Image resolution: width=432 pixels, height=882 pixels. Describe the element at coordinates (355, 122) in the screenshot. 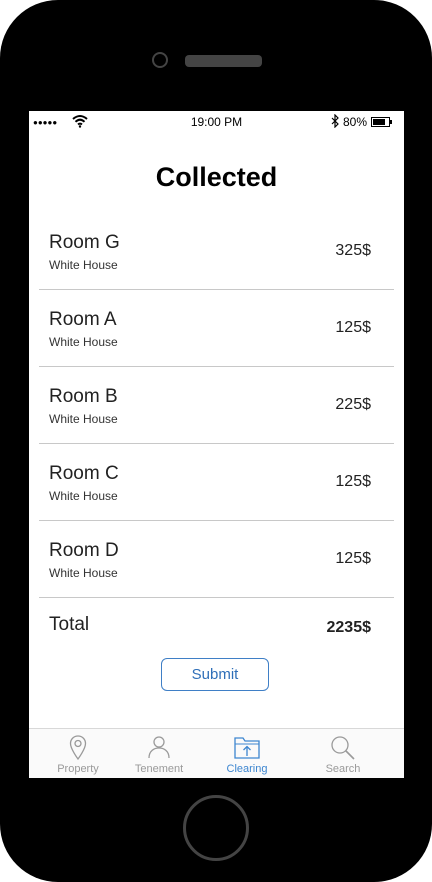

I see `battery-percent: 80%` at that location.